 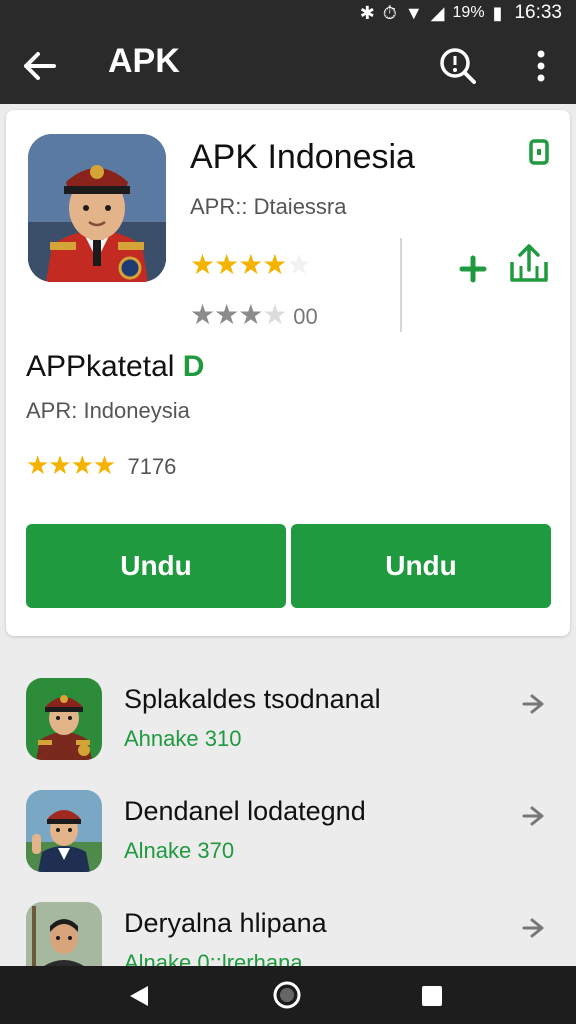 I want to click on list-item: Dendanel lodategnd Alnake 370, so click(x=288, y=844).